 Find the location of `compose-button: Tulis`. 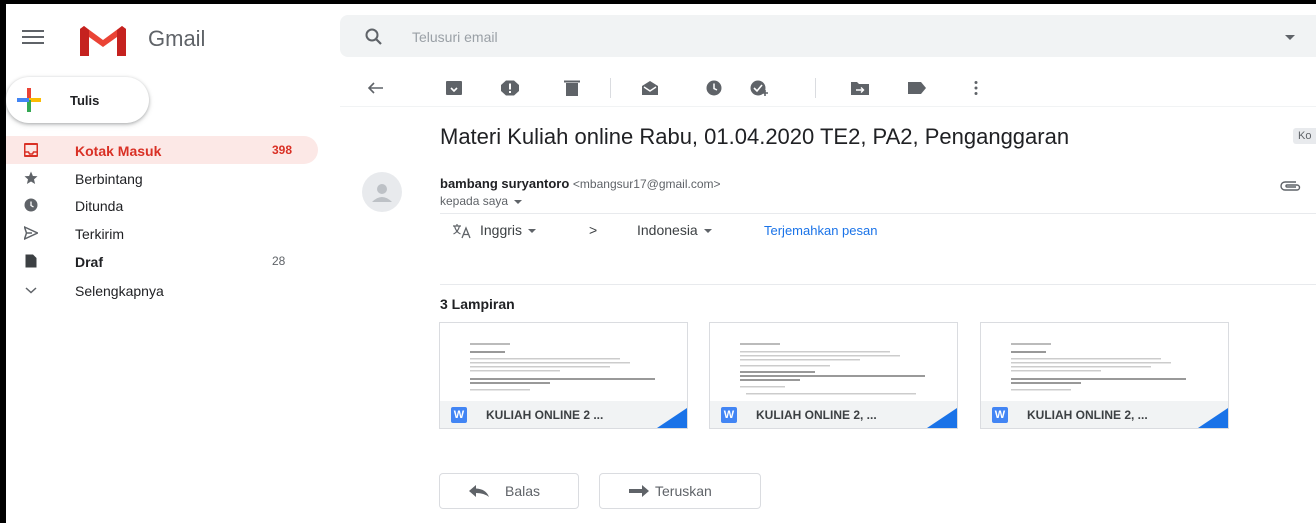

compose-button: Tulis is located at coordinates (77, 100).